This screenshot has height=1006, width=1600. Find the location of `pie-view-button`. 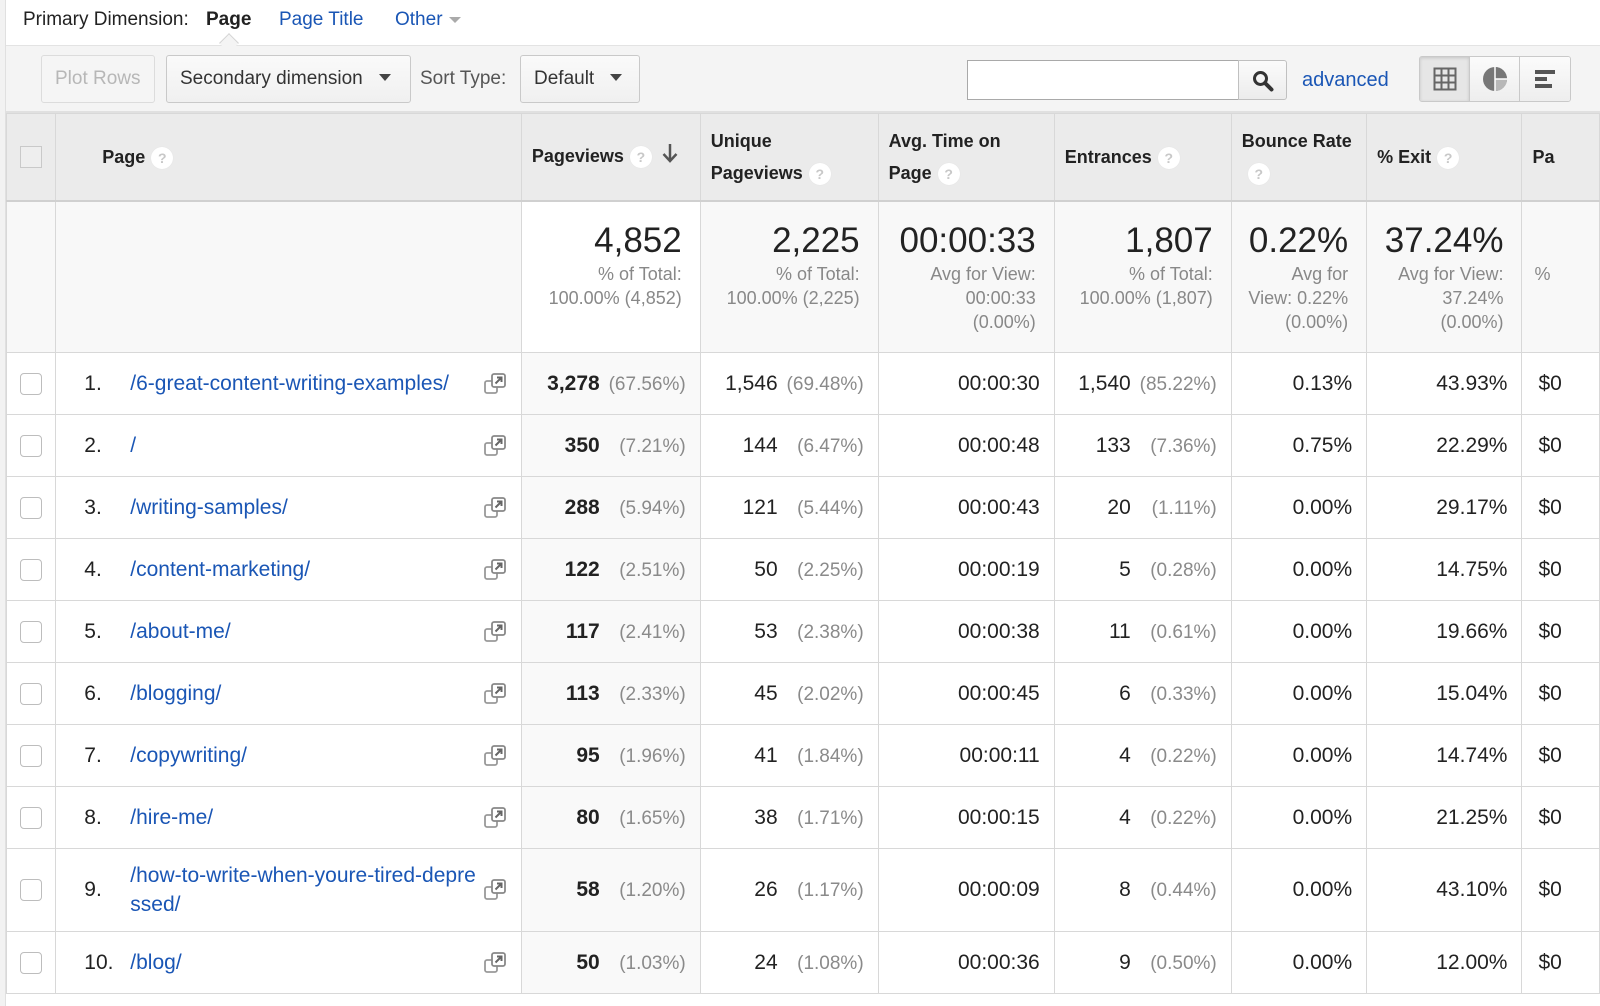

pie-view-button is located at coordinates (1495, 79).